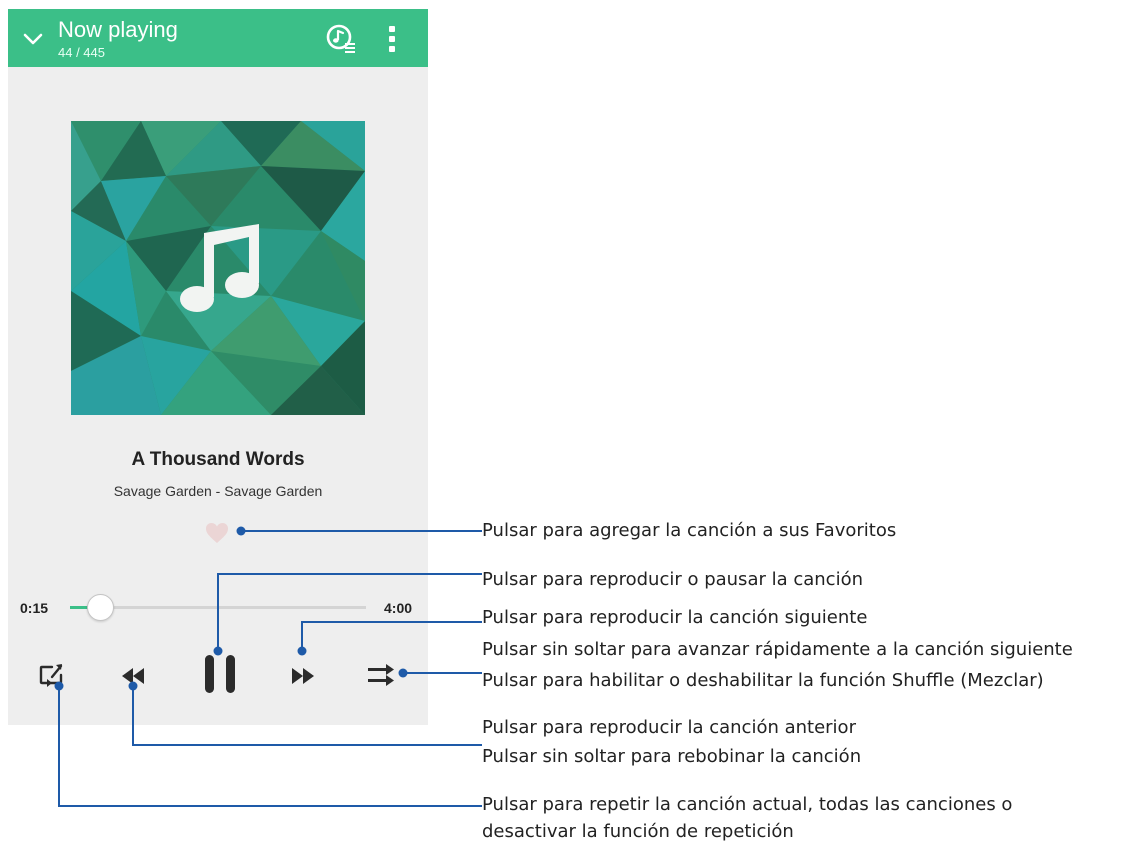 This screenshot has width=1122, height=844. What do you see at coordinates (392, 39) in the screenshot?
I see `overflow-menu-icon` at bounding box center [392, 39].